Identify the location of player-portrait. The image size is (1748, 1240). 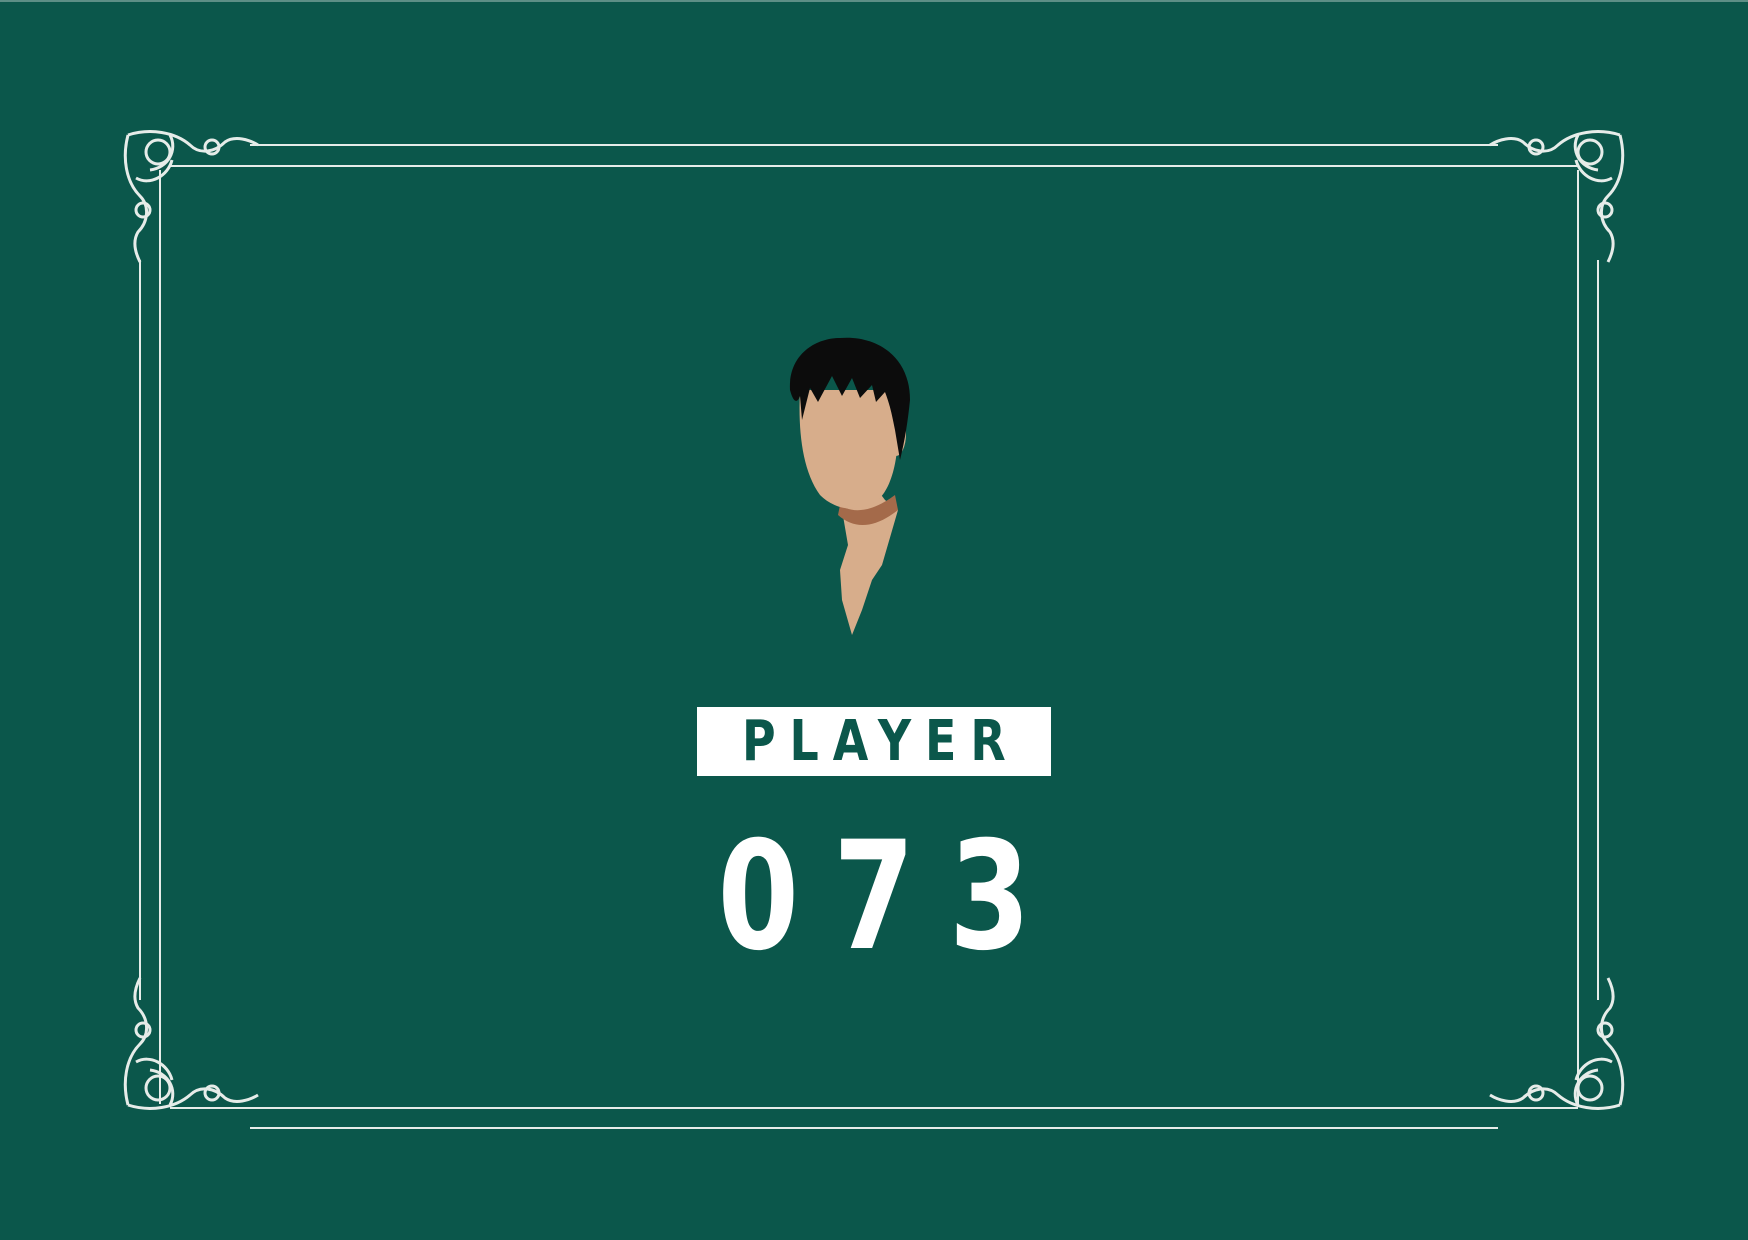
(849, 486).